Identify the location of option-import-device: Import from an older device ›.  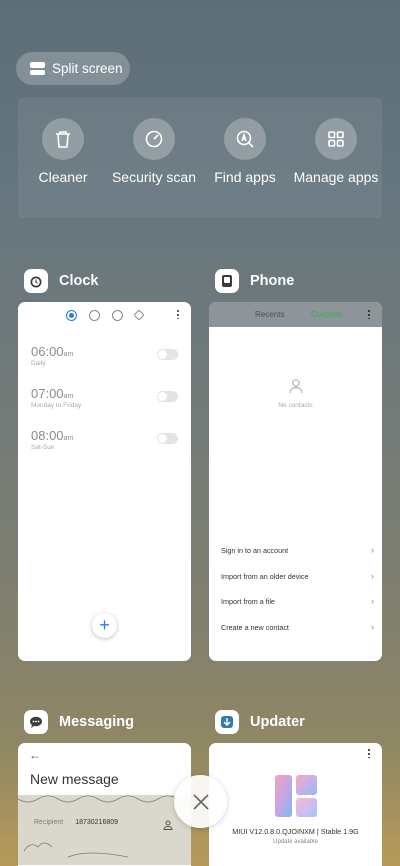
(297, 576).